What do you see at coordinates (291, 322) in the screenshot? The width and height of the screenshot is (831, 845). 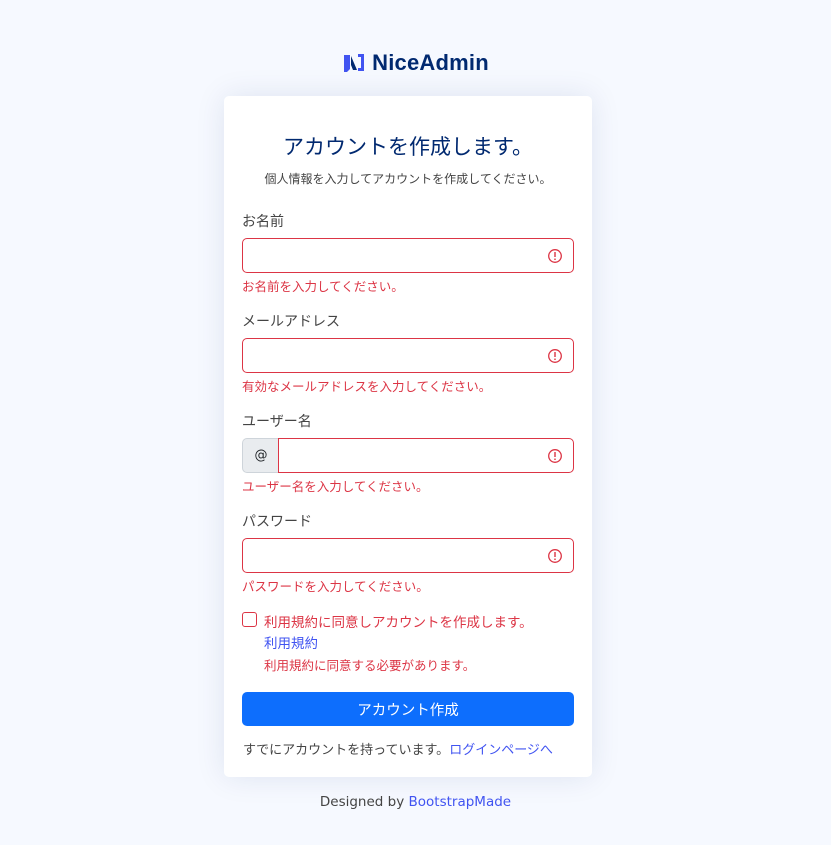 I see `email-label: メールアドレス` at bounding box center [291, 322].